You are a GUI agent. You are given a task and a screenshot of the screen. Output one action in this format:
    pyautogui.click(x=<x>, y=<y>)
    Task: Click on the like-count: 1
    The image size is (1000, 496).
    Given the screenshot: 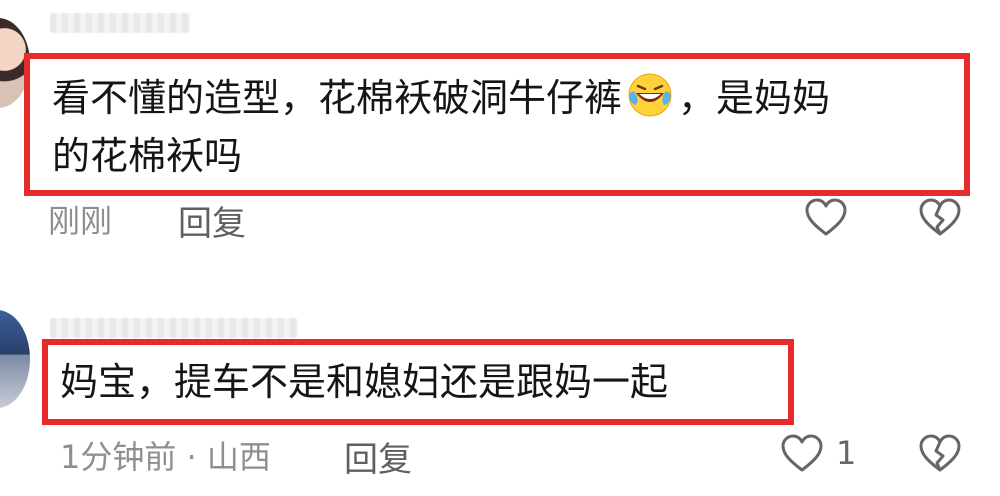 What is the action you would take?
    pyautogui.click(x=846, y=453)
    